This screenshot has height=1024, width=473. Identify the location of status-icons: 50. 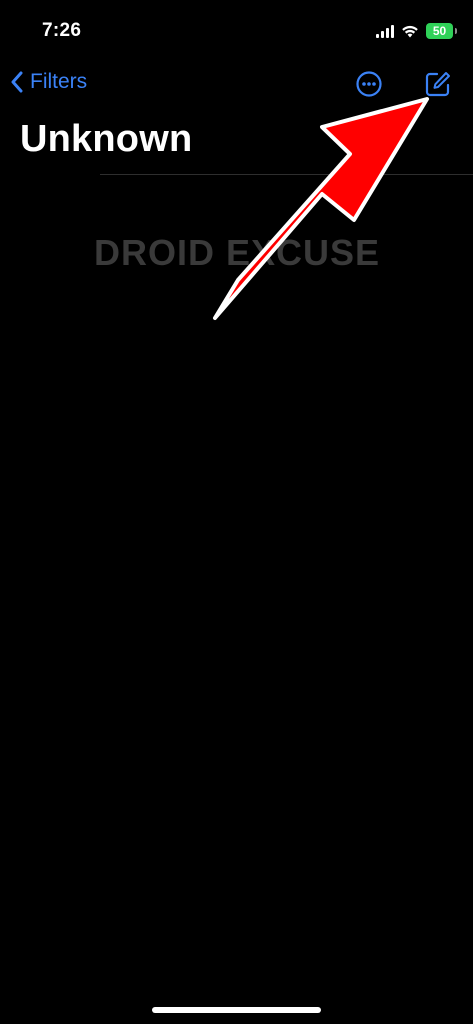
(416, 31).